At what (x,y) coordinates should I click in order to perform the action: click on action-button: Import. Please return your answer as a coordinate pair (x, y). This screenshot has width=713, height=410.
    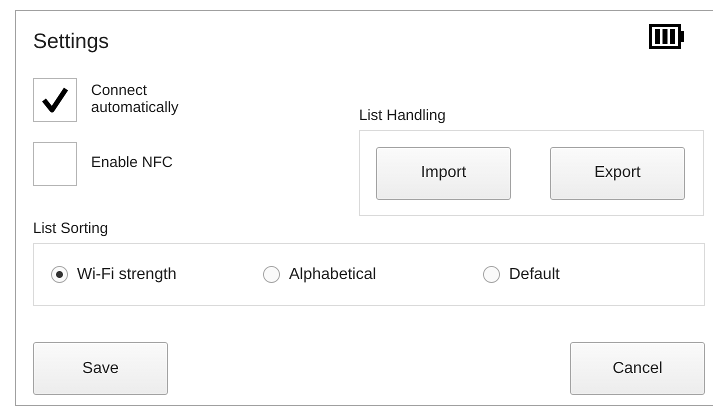
    Looking at the image, I should click on (443, 173).